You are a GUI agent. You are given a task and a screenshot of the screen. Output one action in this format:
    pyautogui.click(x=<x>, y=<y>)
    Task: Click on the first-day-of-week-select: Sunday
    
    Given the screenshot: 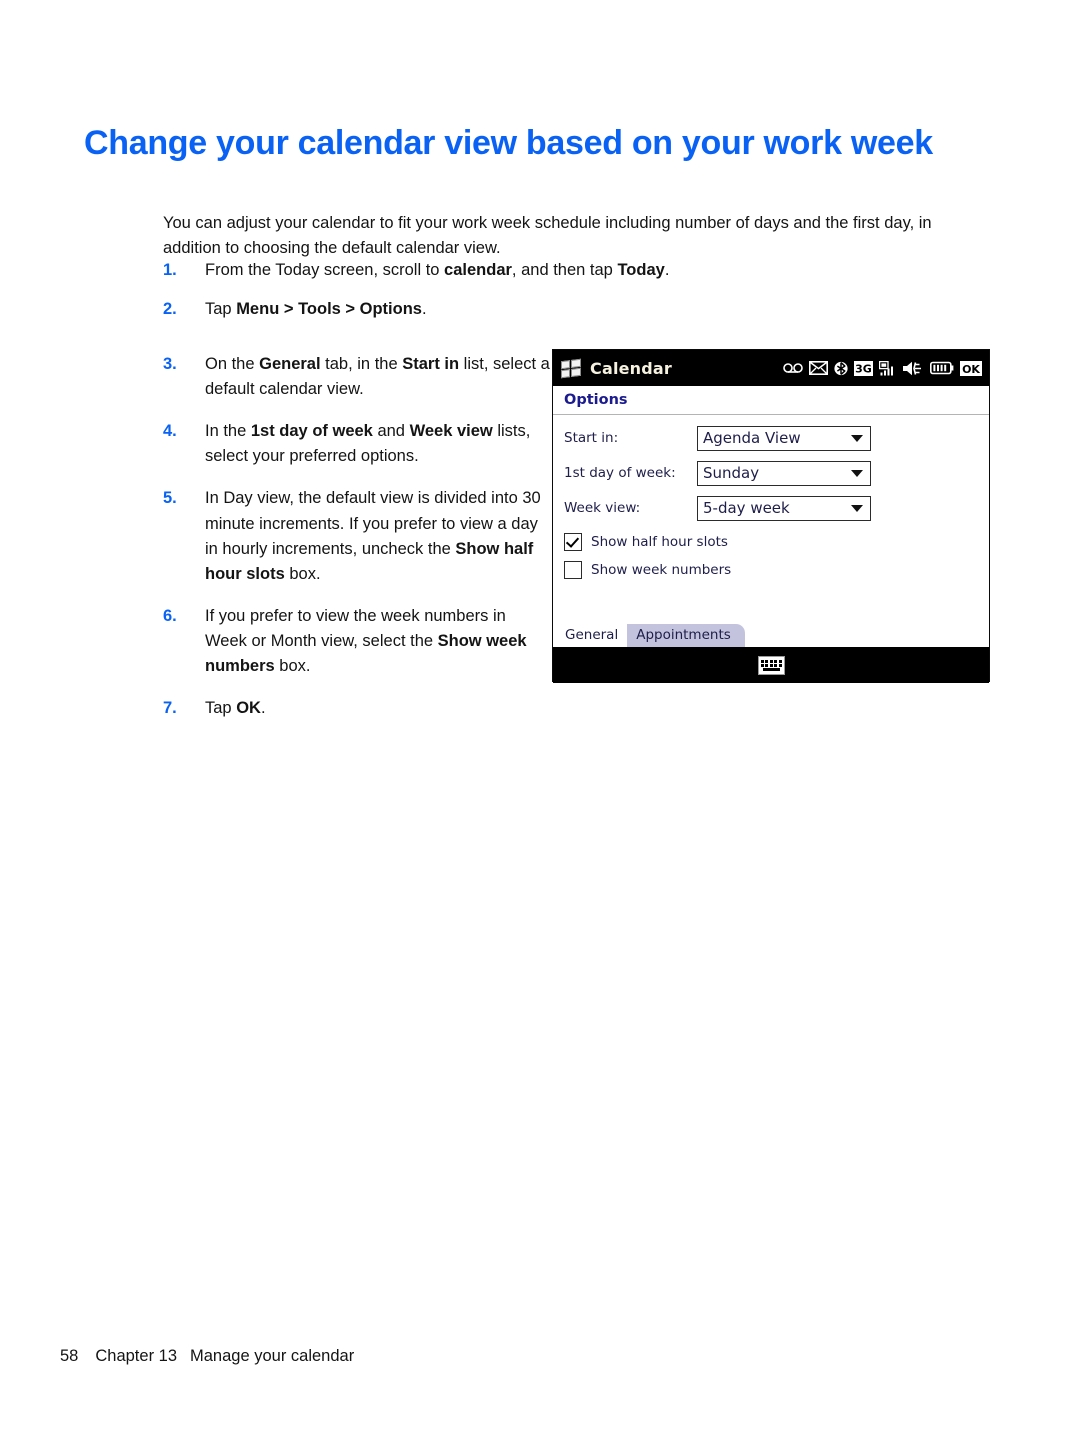 What is the action you would take?
    pyautogui.click(x=784, y=473)
    